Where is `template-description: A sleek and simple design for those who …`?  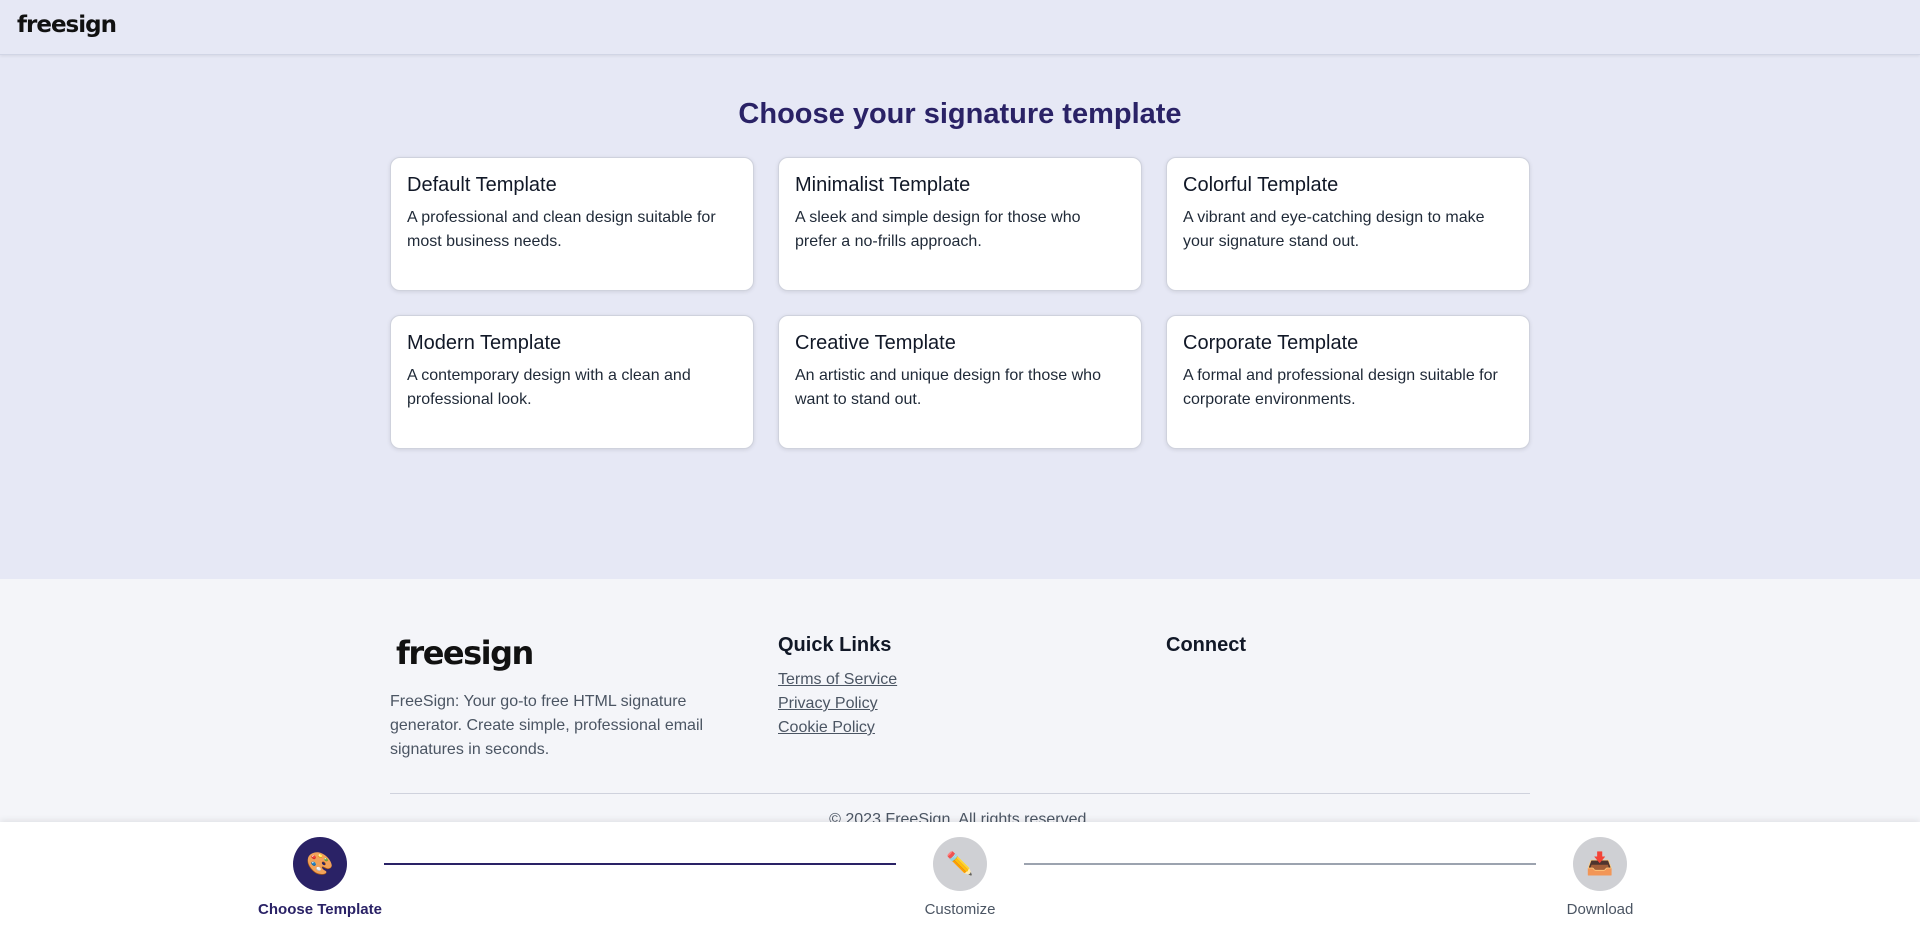 template-description: A sleek and simple design for those who … is located at coordinates (938, 229).